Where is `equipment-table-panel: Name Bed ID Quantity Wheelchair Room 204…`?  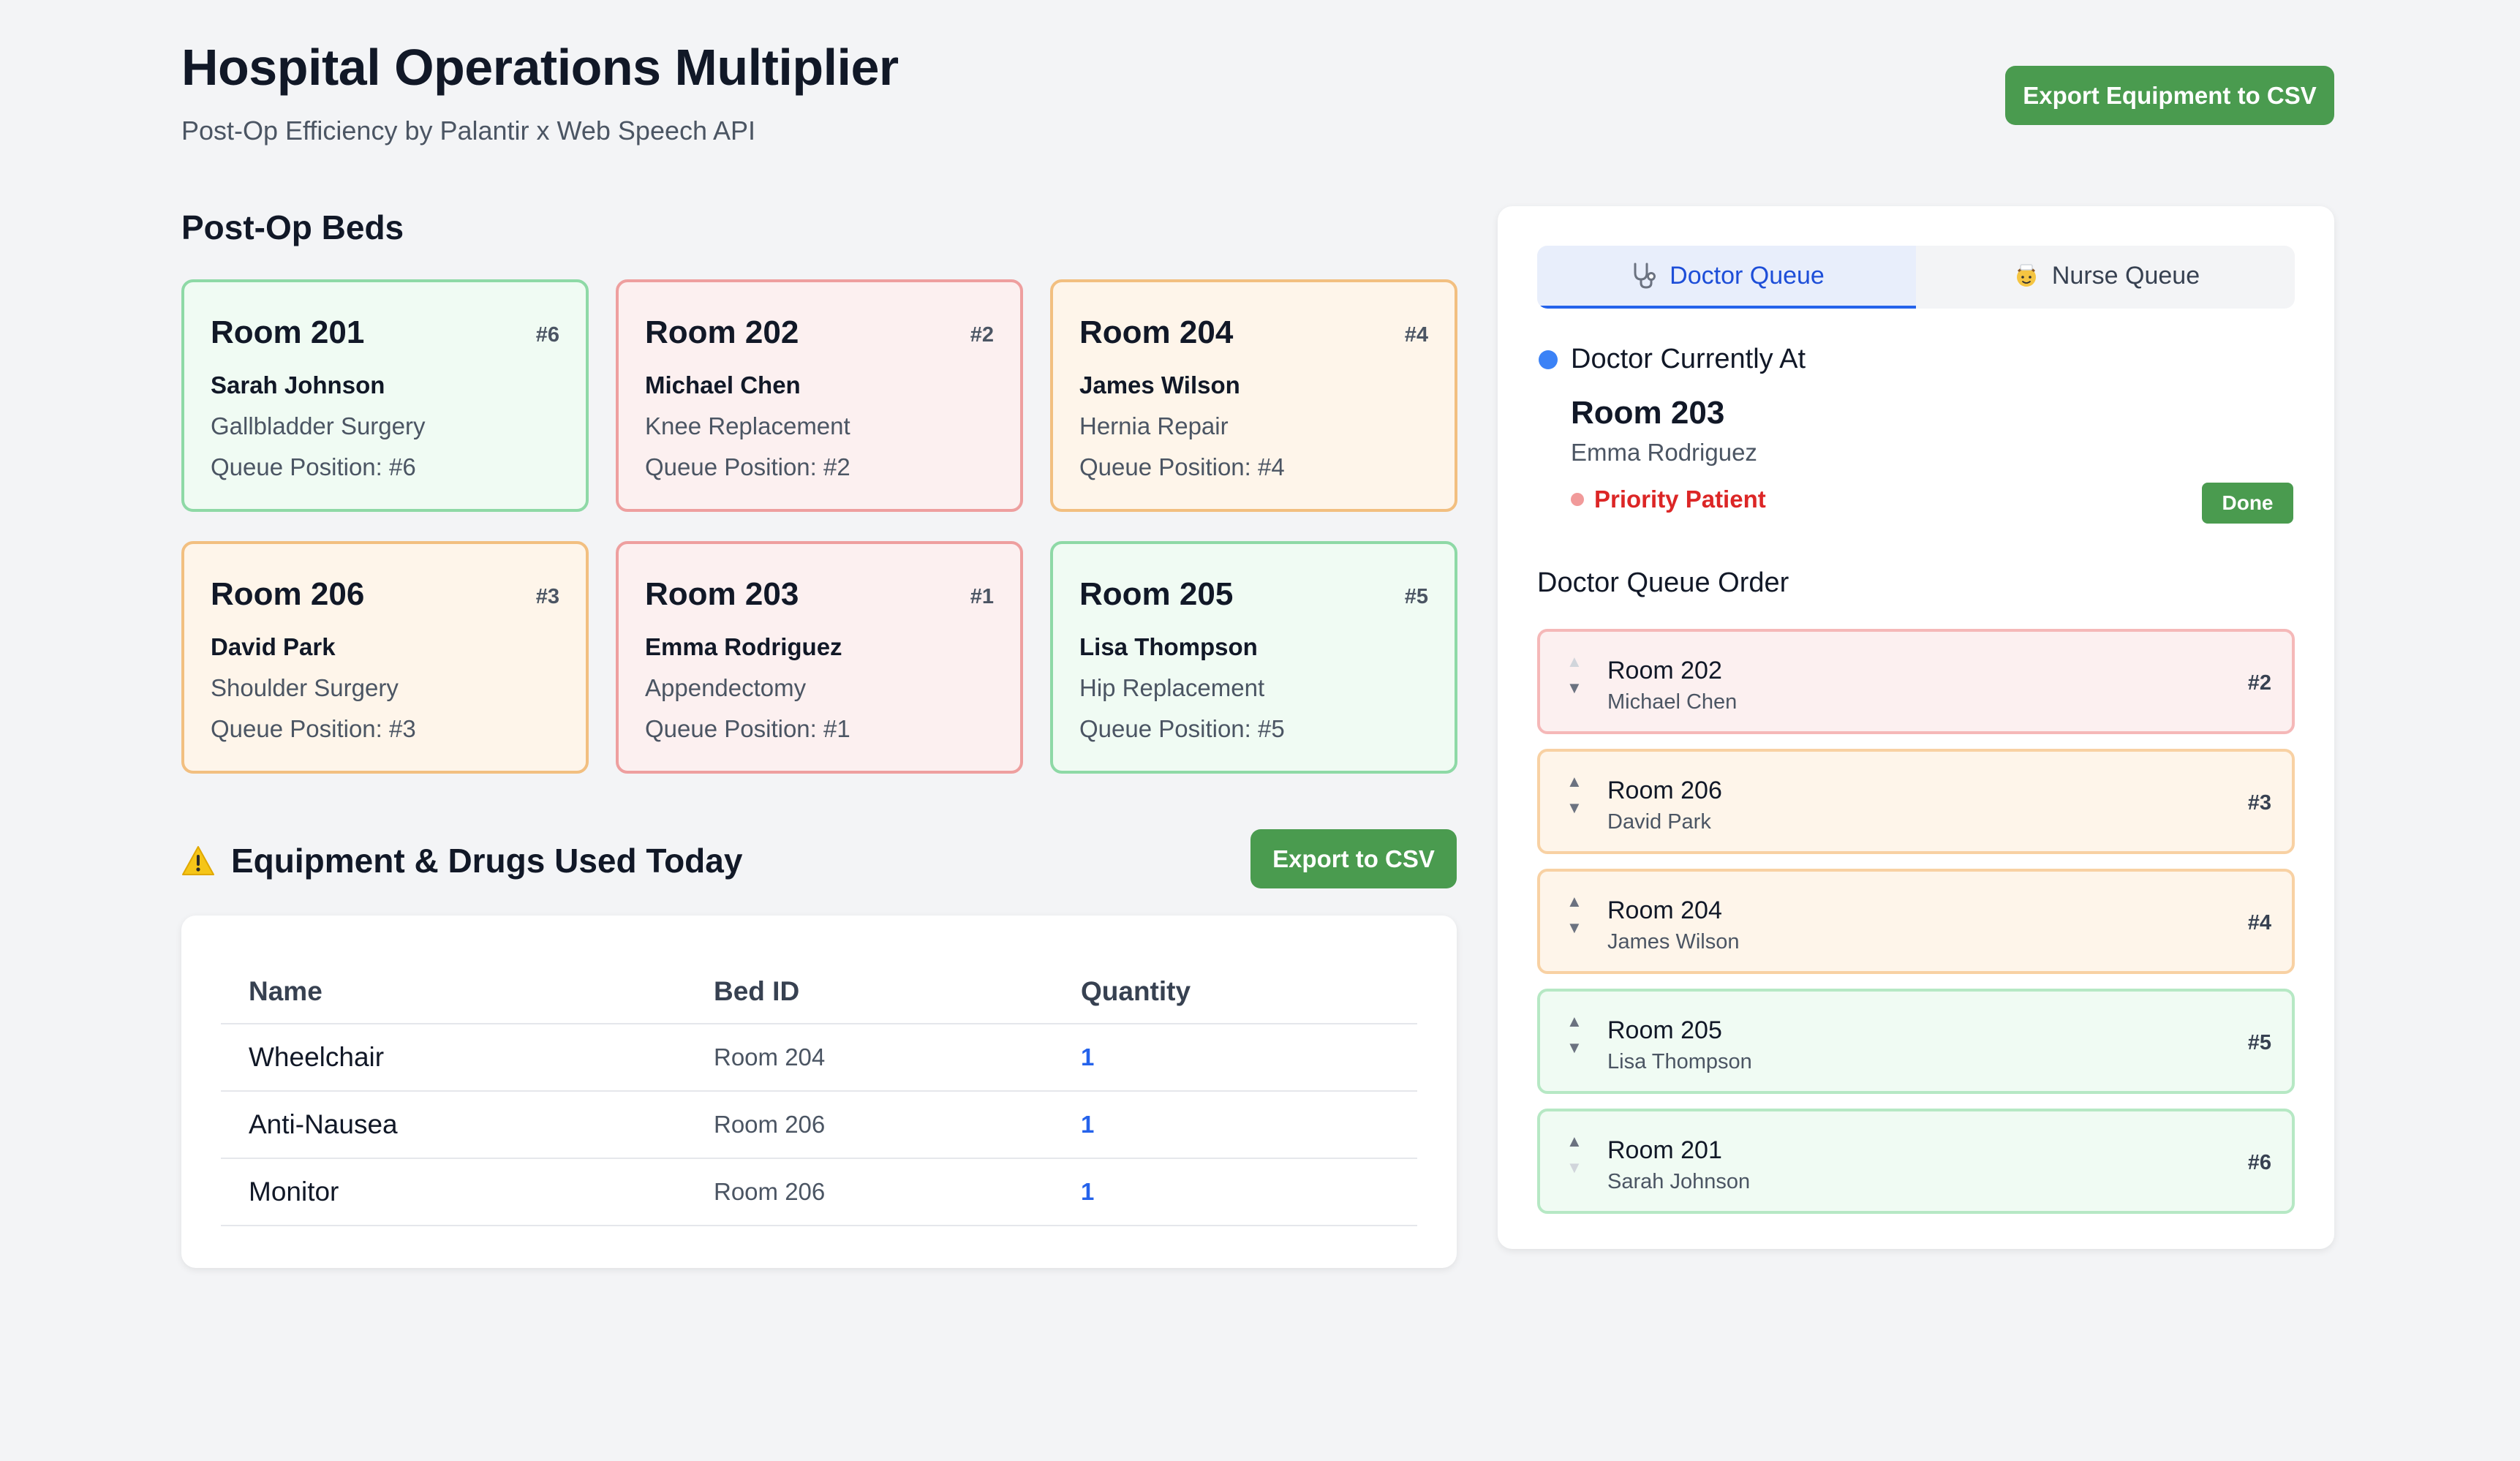
equipment-table-panel: Name Bed ID Quantity Wheelchair Room 204… is located at coordinates (819, 1092).